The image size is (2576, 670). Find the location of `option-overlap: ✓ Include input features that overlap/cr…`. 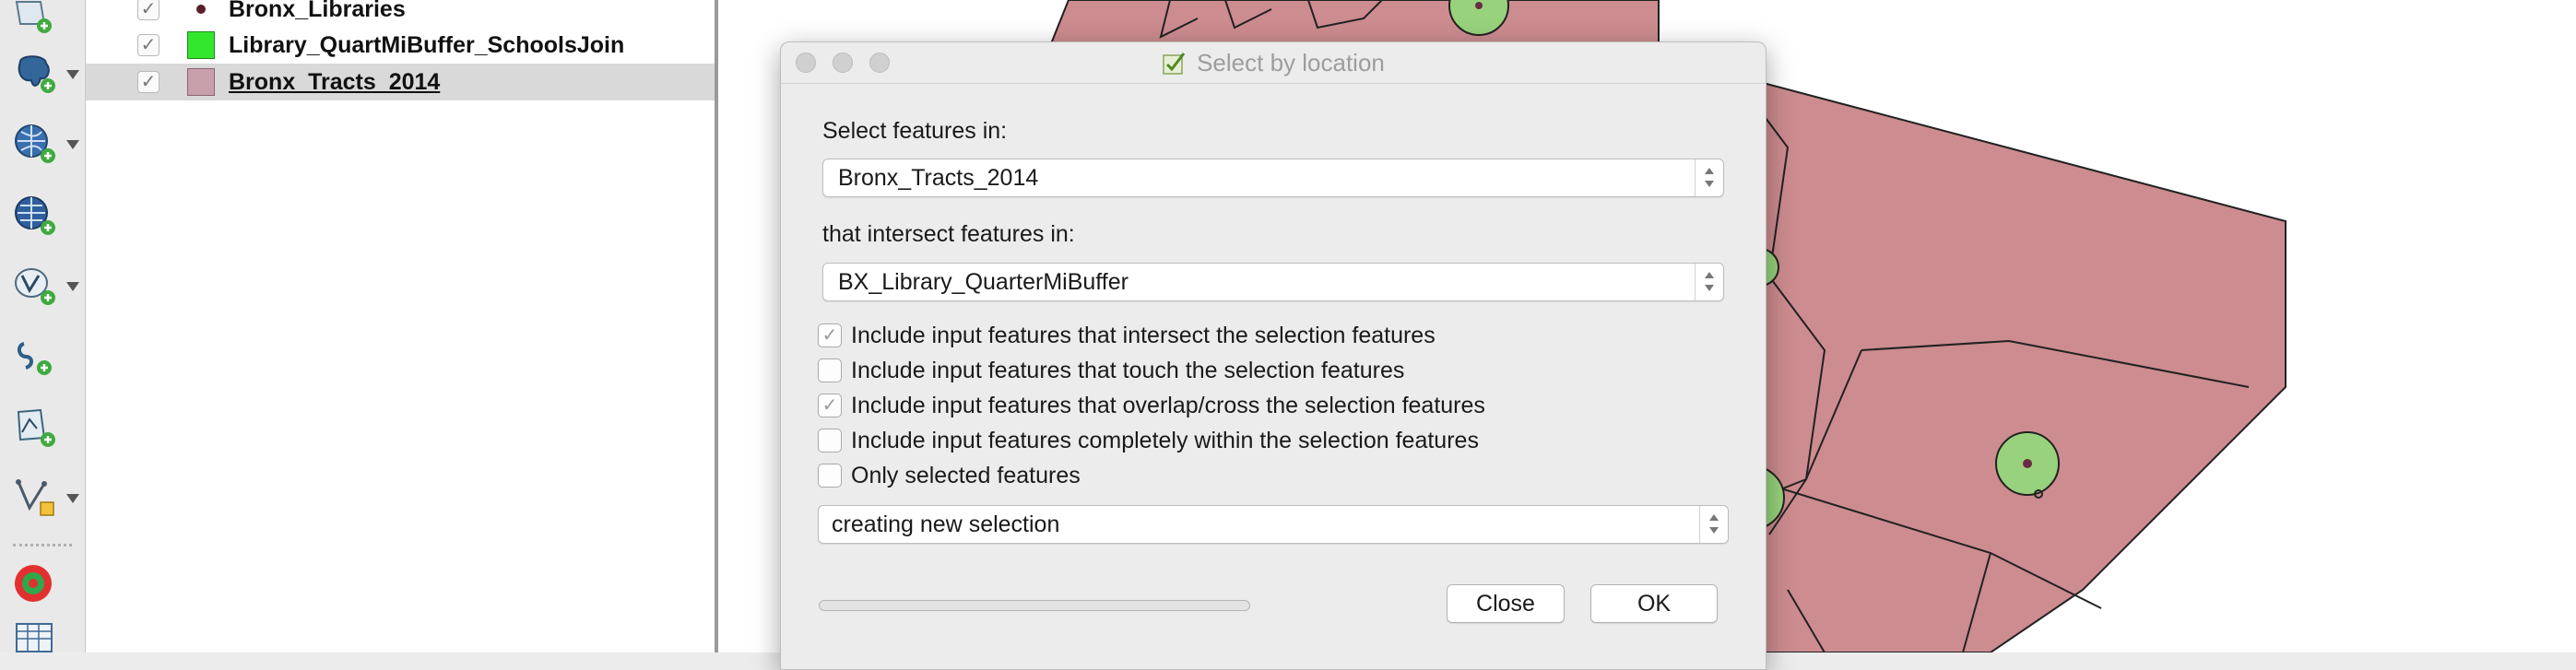

option-overlap: ✓ Include input features that overlap/cr… is located at coordinates (1151, 405).